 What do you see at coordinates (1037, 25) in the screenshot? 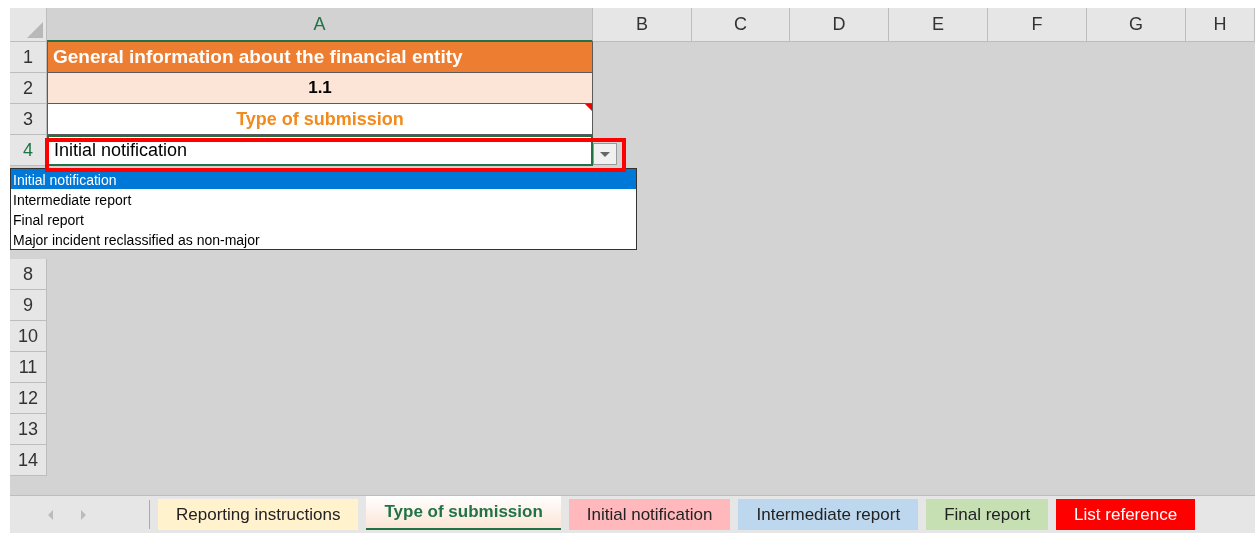
I see `column-header: F` at bounding box center [1037, 25].